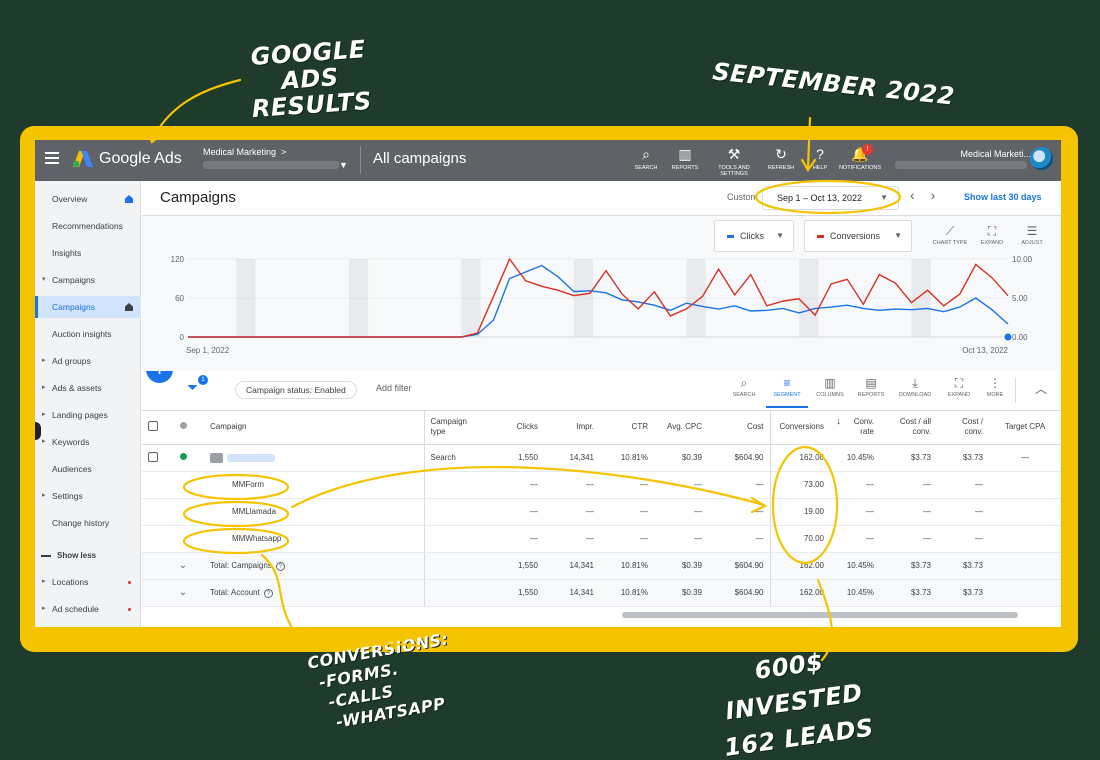  Describe the element at coordinates (140, 158) in the screenshot. I see `brand-name: Google Ads` at that location.